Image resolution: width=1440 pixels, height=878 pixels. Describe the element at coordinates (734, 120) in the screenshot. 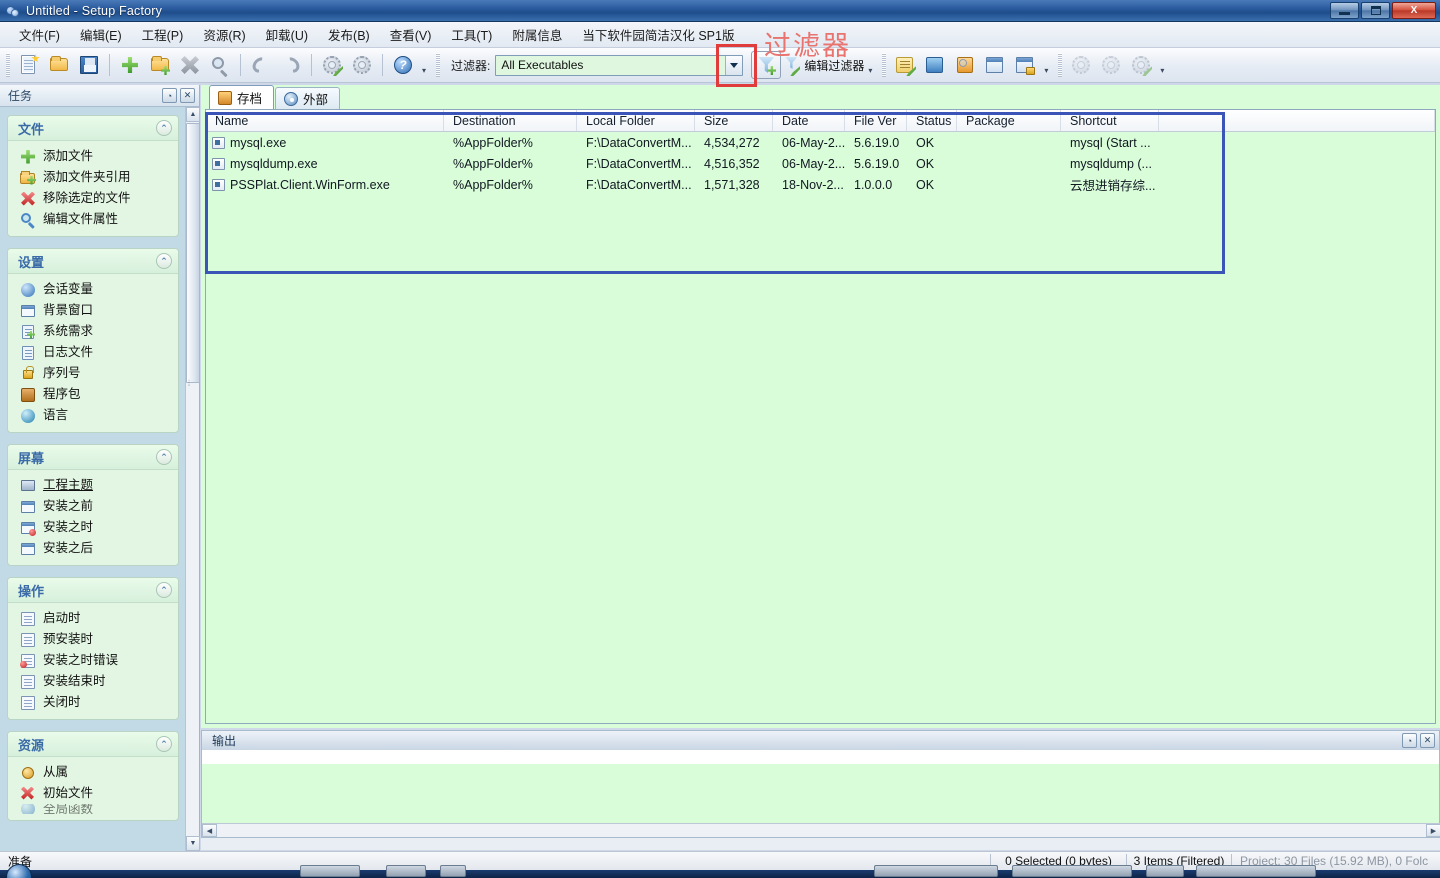

I see `column-header-size: Size` at that location.